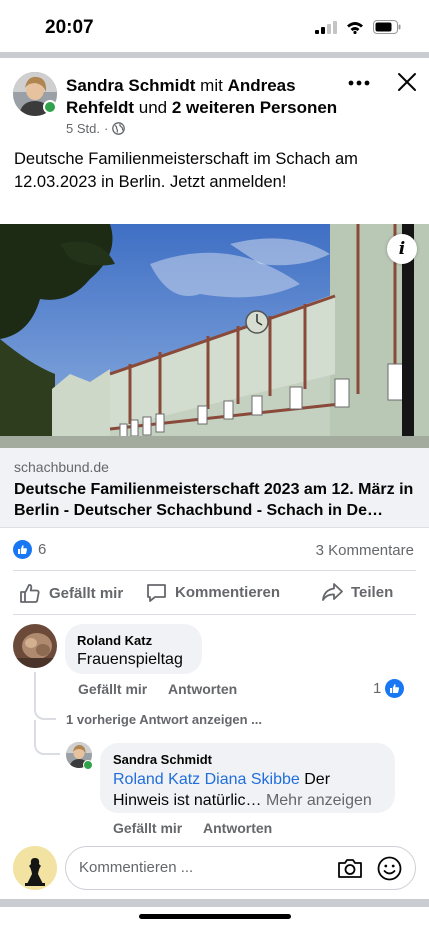 The height and width of the screenshot is (929, 429). What do you see at coordinates (355, 27) in the screenshot?
I see `wifi-icon` at bounding box center [355, 27].